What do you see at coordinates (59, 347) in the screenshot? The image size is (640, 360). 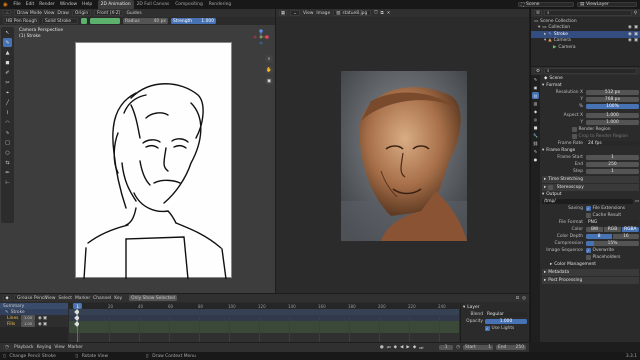 I see `timeline-view-menu: View` at bounding box center [59, 347].